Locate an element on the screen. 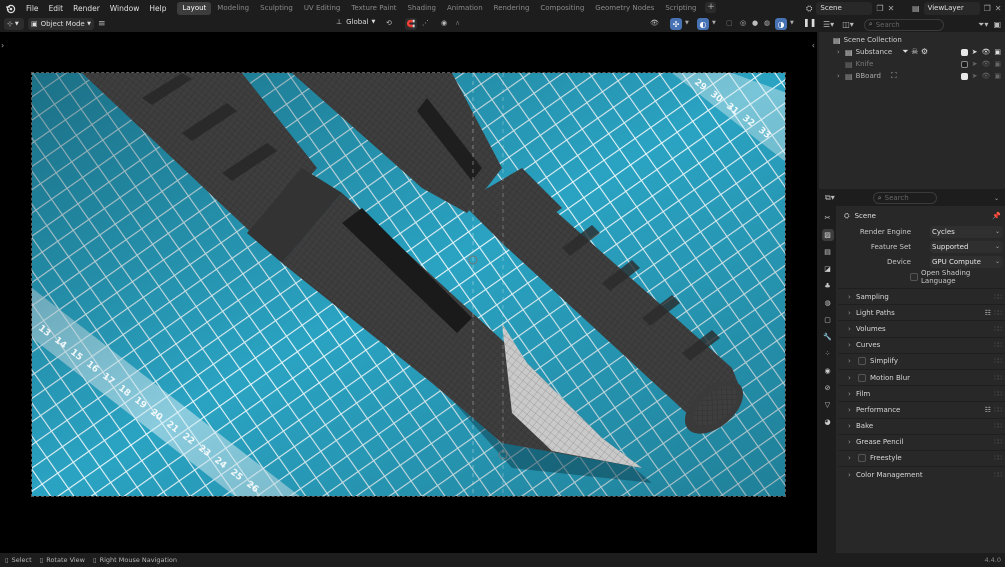 The height and width of the screenshot is (567, 1005). panel-freestyle: › Freestyle ∷∷ is located at coordinates (921, 457).